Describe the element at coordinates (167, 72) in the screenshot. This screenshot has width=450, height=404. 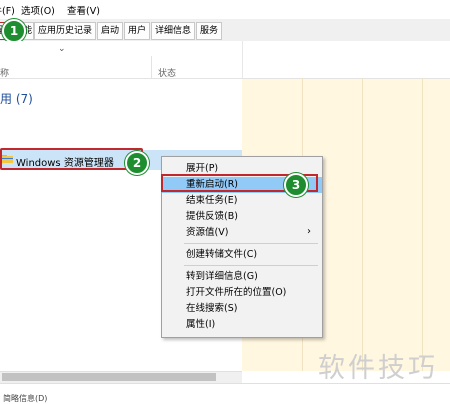
I see `column-status-header: 状态` at that location.